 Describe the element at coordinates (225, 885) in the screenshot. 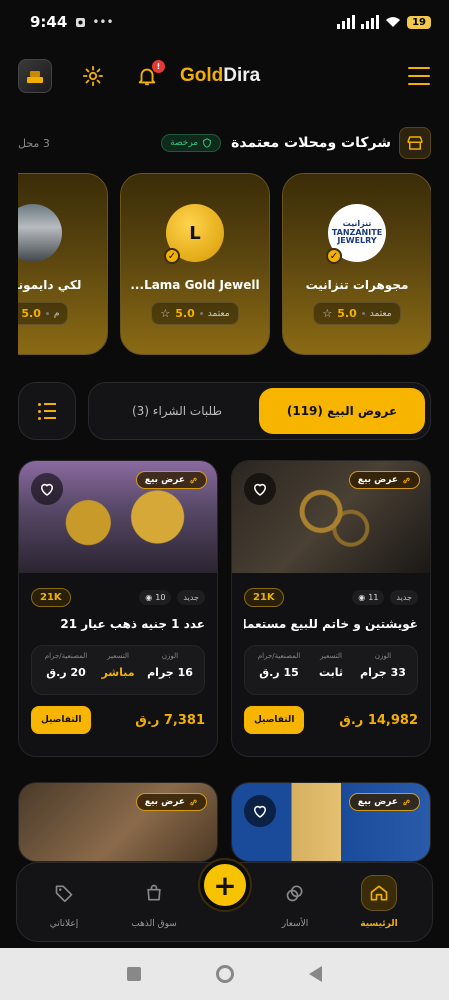

I see `add-listing-button: +` at that location.